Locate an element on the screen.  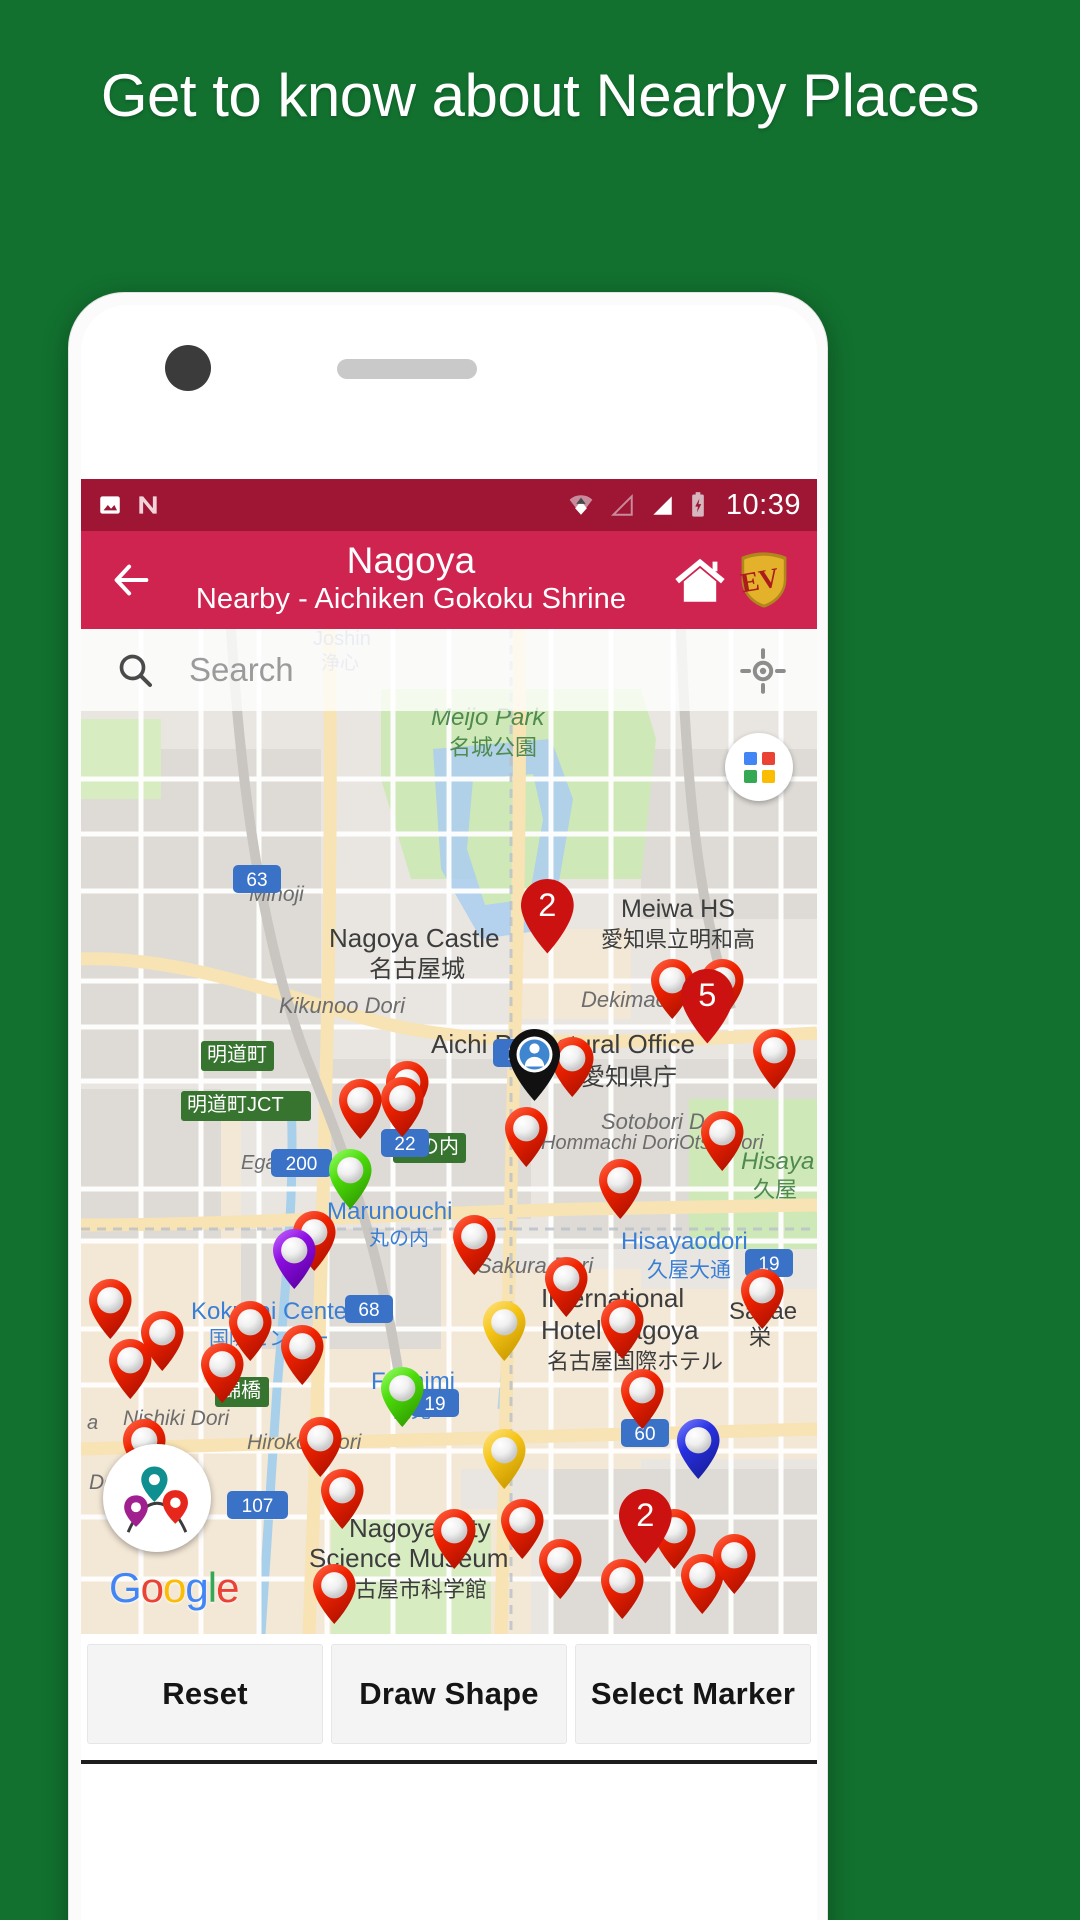
map-label: 愛知県庁 is located at coordinates (629, 1077).